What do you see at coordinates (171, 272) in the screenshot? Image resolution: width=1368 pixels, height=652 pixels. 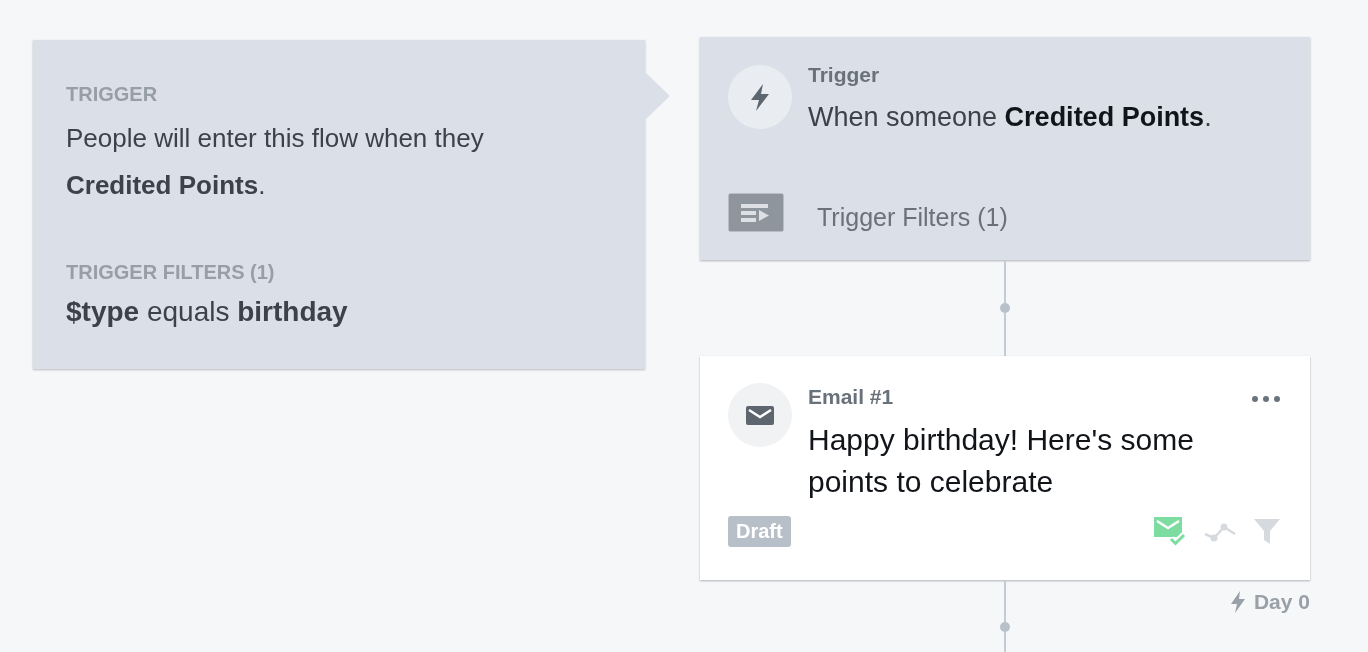 I see `section-heading: TRIGGER FILTERS (1)` at bounding box center [171, 272].